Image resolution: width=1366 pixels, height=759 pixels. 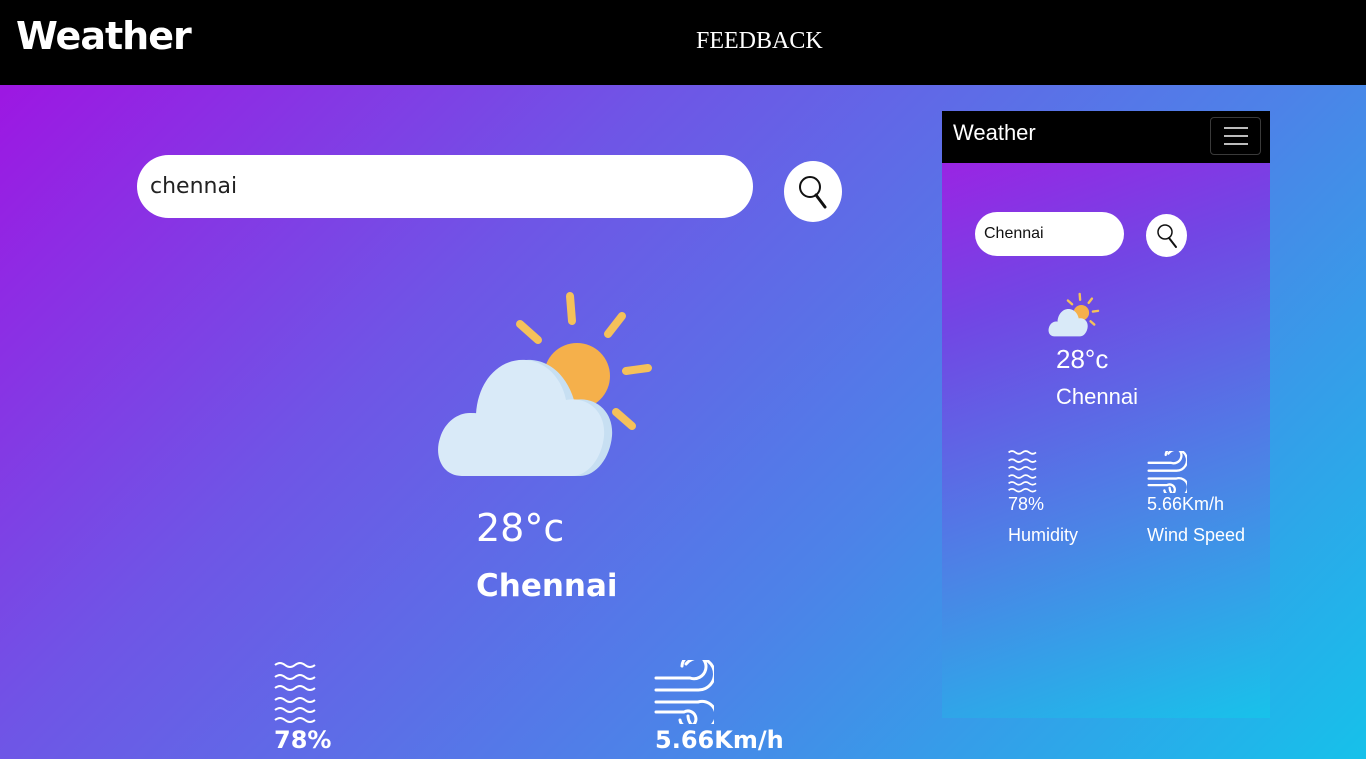 What do you see at coordinates (1082, 359) in the screenshot?
I see `mobile-temperature: 28°c` at bounding box center [1082, 359].